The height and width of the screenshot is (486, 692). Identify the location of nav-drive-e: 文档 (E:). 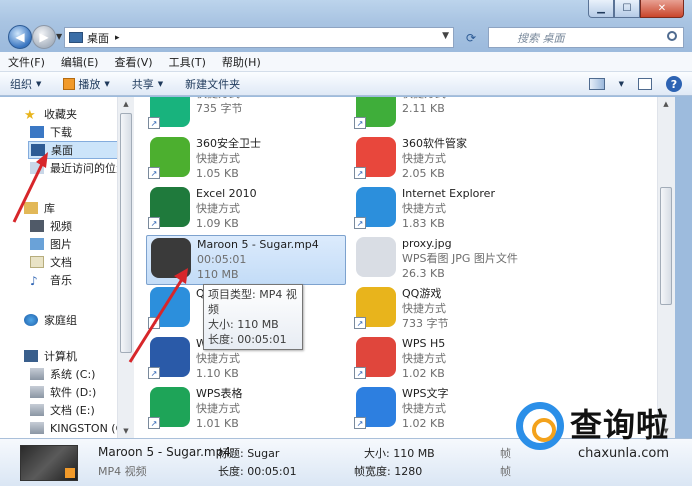
(62, 410).